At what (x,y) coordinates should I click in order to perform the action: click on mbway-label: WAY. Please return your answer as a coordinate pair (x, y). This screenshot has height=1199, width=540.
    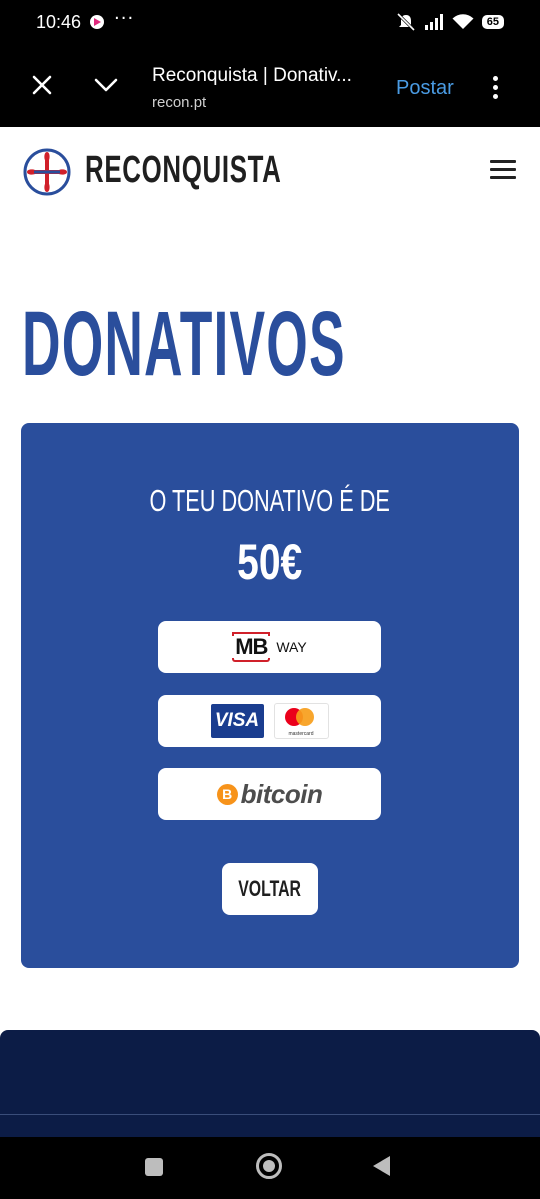
    Looking at the image, I should click on (291, 647).